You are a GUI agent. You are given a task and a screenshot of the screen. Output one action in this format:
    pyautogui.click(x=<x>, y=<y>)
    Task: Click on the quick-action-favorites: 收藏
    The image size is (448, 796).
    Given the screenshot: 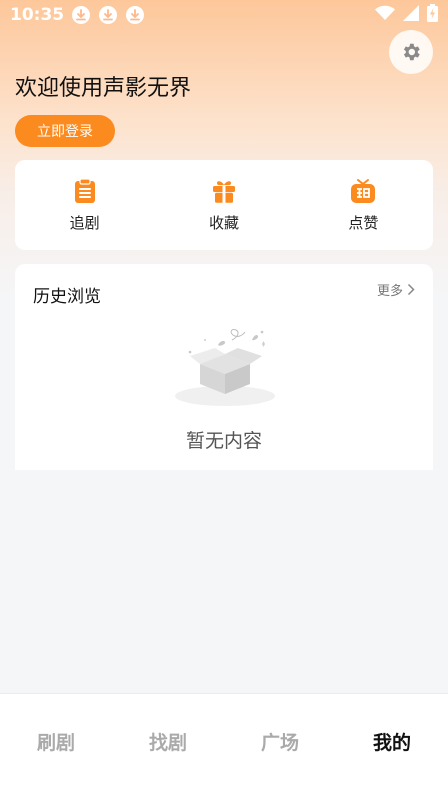 What is the action you would take?
    pyautogui.click(x=223, y=205)
    